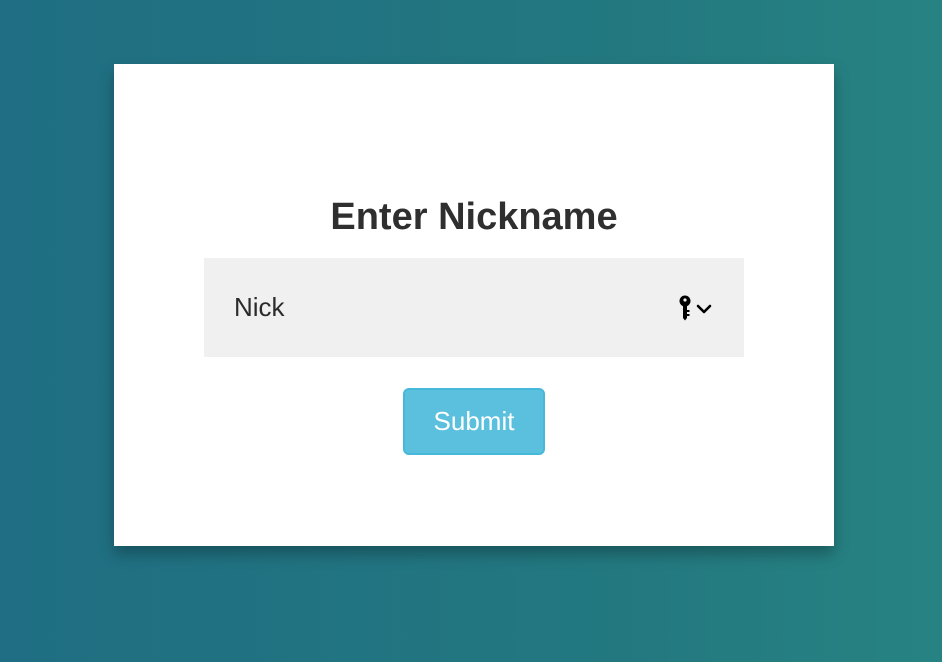 The height and width of the screenshot is (662, 942). Describe the element at coordinates (474, 217) in the screenshot. I see `page-title: Enter Nickname` at that location.